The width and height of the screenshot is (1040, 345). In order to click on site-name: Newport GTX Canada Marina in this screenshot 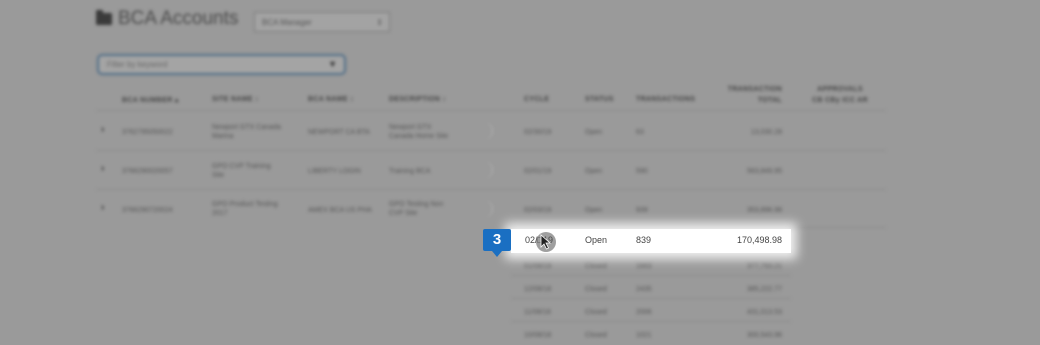, I will do `click(246, 132)`.